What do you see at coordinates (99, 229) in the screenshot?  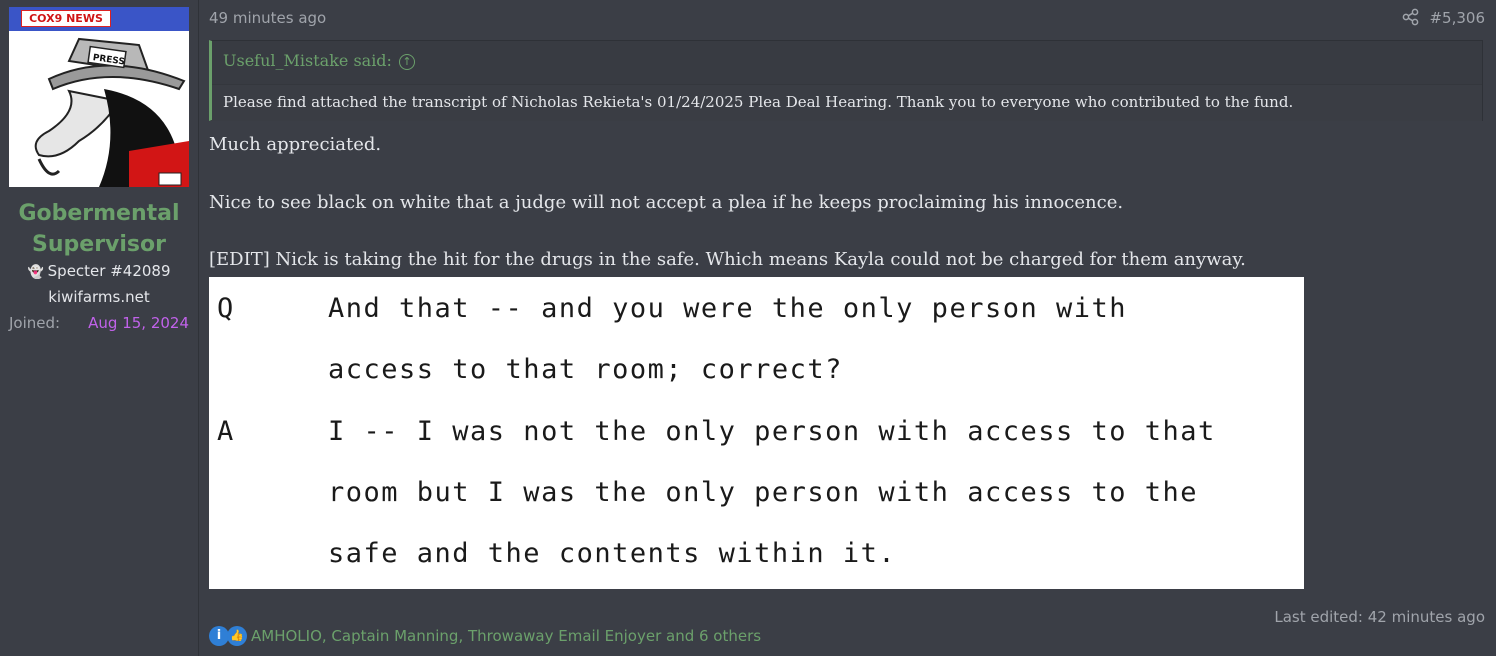 I see `username: Gobermental Supervisor` at bounding box center [99, 229].